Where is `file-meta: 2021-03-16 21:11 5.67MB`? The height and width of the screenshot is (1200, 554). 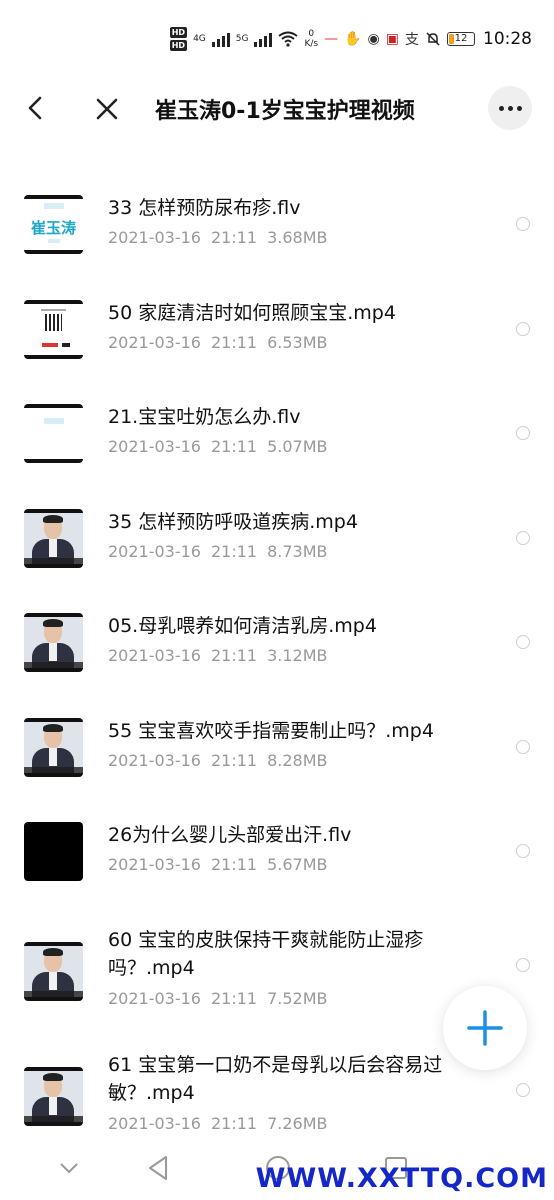 file-meta: 2021-03-16 21:11 5.67MB is located at coordinates (218, 864).